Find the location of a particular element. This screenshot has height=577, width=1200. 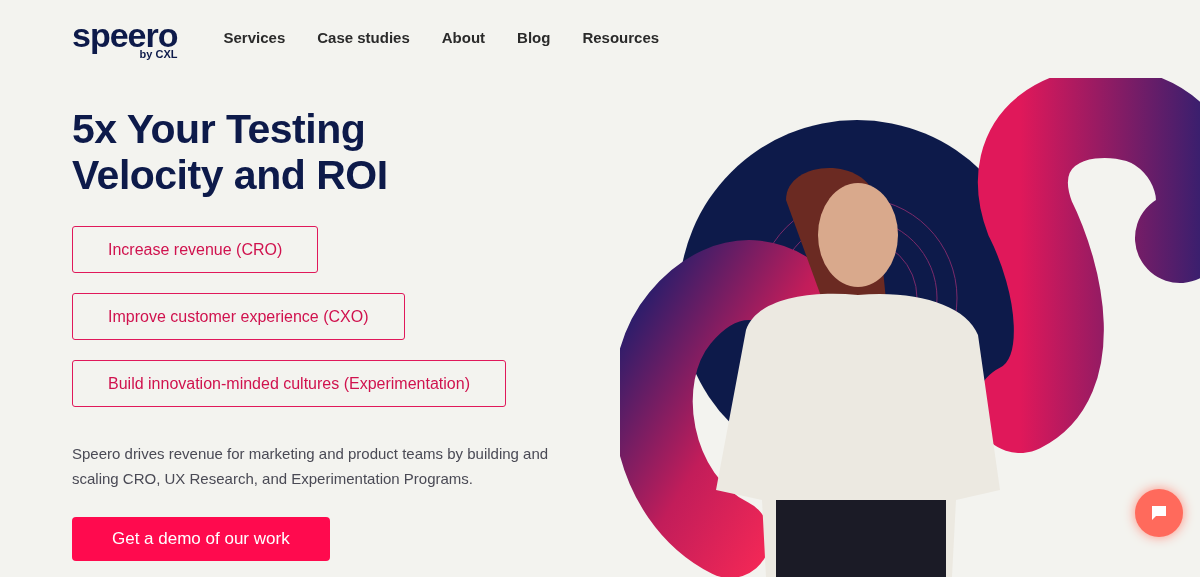

option-button: Increase revenue (CRO) is located at coordinates (195, 249).